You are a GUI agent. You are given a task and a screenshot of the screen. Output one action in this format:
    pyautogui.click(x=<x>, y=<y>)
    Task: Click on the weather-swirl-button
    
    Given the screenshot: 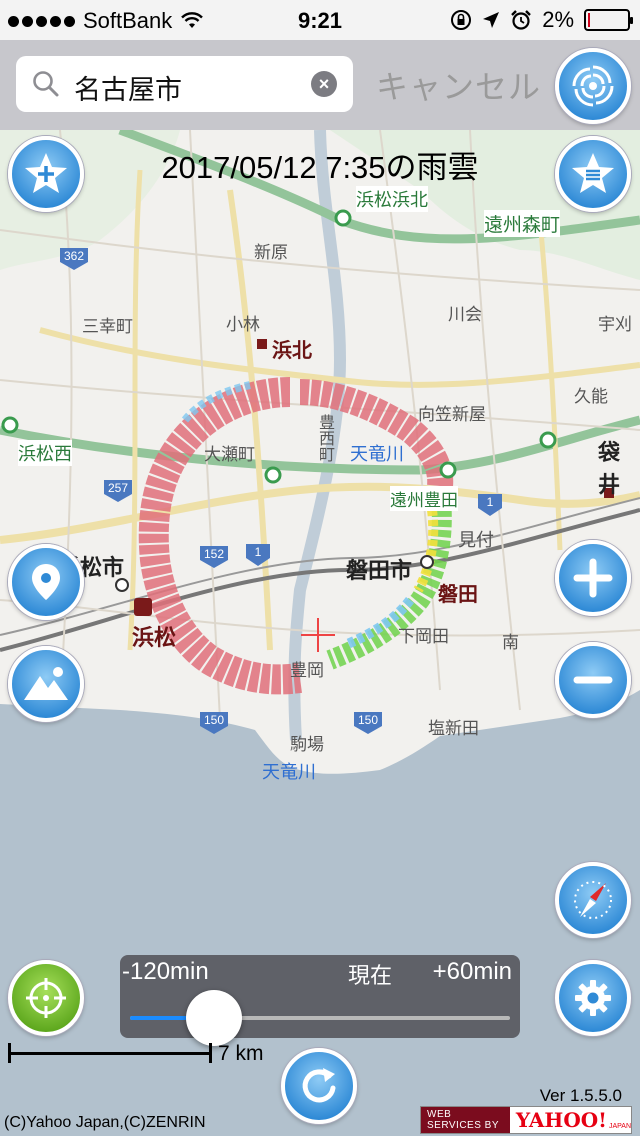 What is the action you would take?
    pyautogui.click(x=593, y=86)
    